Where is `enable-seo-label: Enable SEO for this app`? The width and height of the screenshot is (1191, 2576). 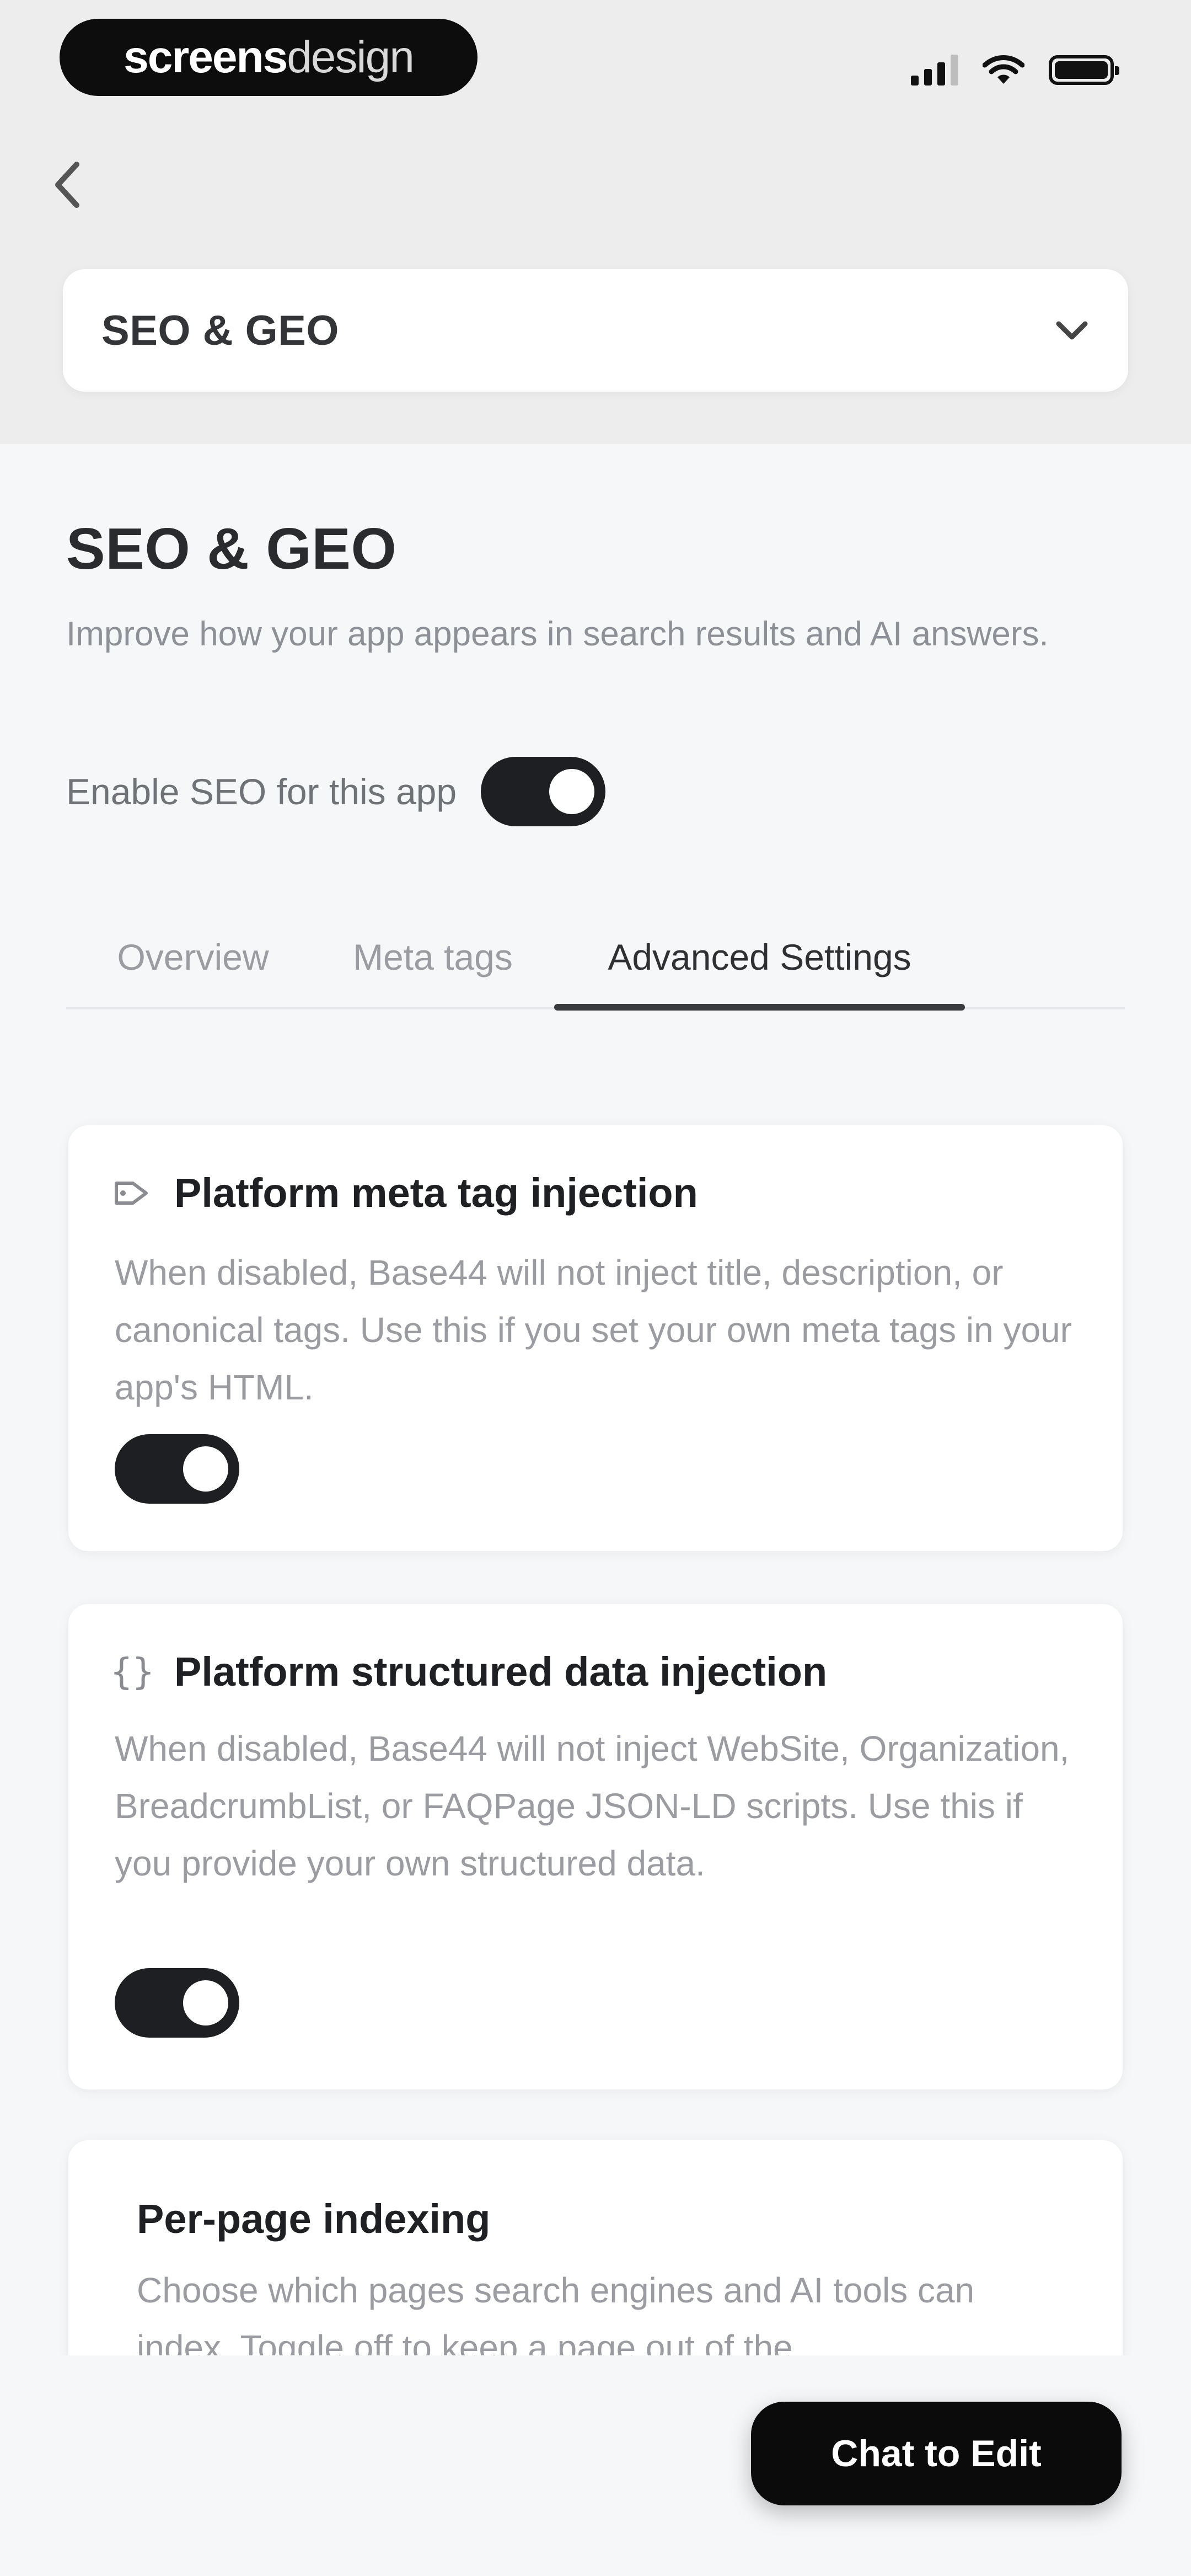
enable-seo-label: Enable SEO for this app is located at coordinates (261, 791).